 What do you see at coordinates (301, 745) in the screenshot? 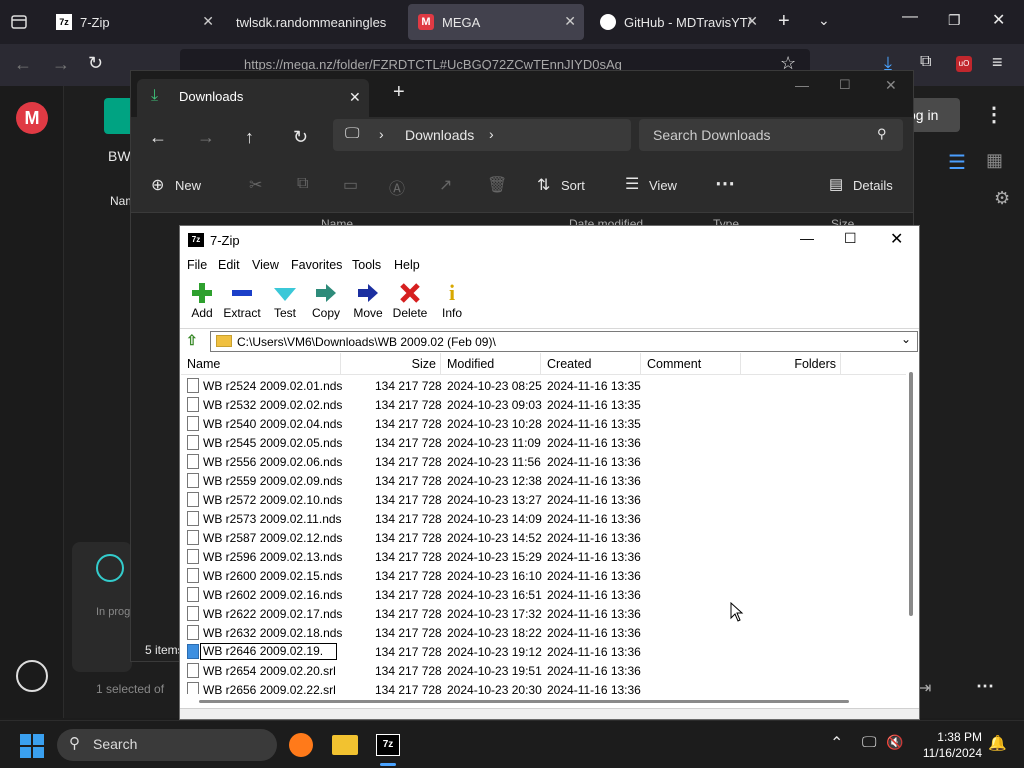
I see `firefox-icon` at bounding box center [301, 745].